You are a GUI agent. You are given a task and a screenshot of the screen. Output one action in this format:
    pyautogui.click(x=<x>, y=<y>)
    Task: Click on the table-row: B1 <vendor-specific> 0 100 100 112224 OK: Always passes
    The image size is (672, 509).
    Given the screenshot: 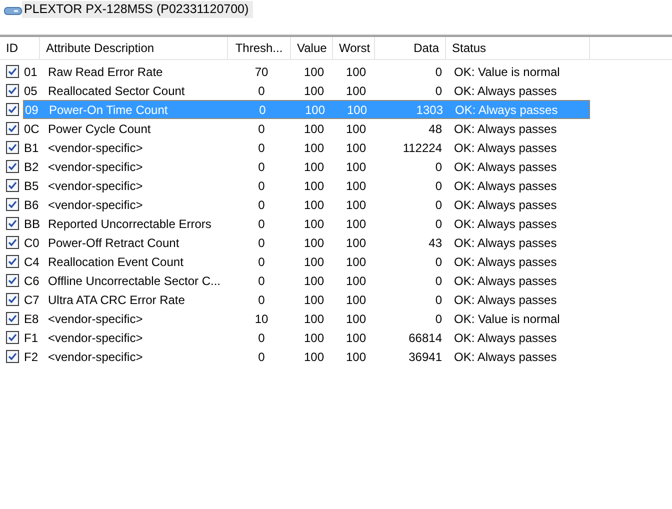 What is the action you would take?
    pyautogui.click(x=306, y=147)
    